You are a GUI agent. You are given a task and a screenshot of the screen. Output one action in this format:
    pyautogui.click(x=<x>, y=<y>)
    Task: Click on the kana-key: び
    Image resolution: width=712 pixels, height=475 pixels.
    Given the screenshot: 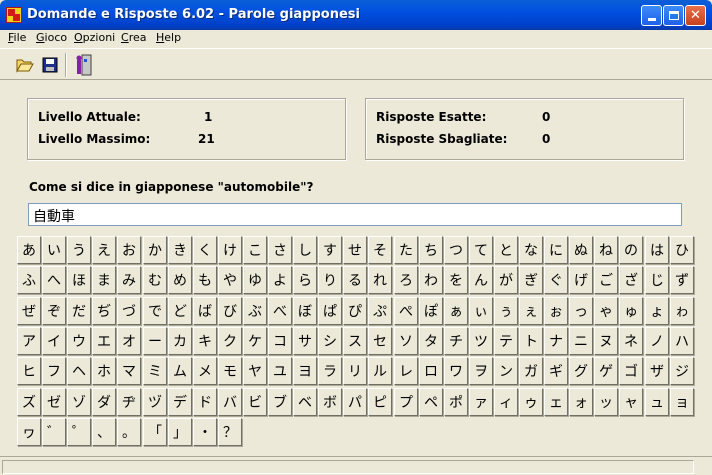 What is the action you would take?
    pyautogui.click(x=230, y=311)
    